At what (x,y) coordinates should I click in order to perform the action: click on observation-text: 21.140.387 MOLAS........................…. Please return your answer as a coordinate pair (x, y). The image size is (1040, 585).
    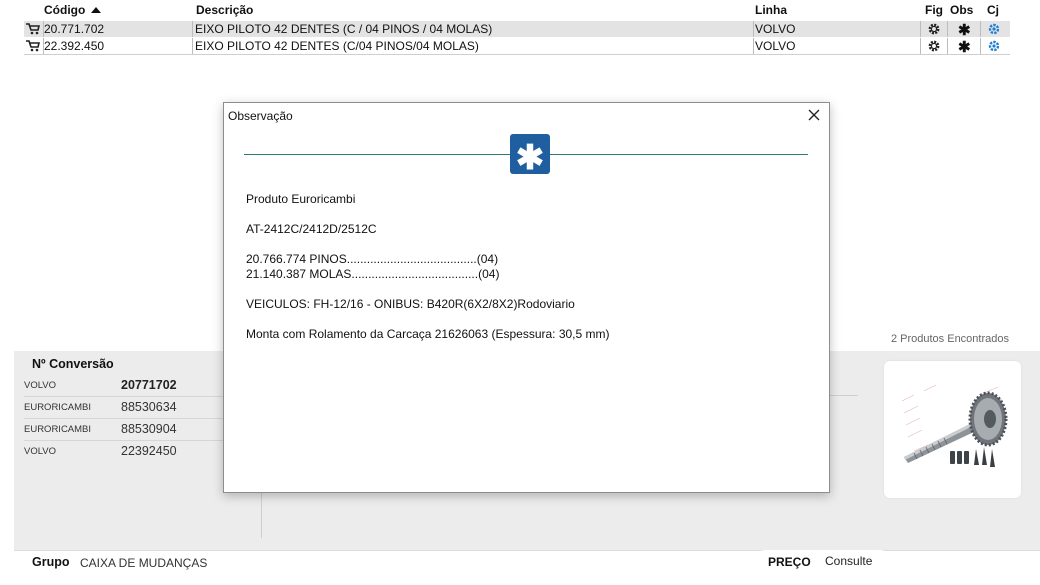
    Looking at the image, I should click on (373, 274).